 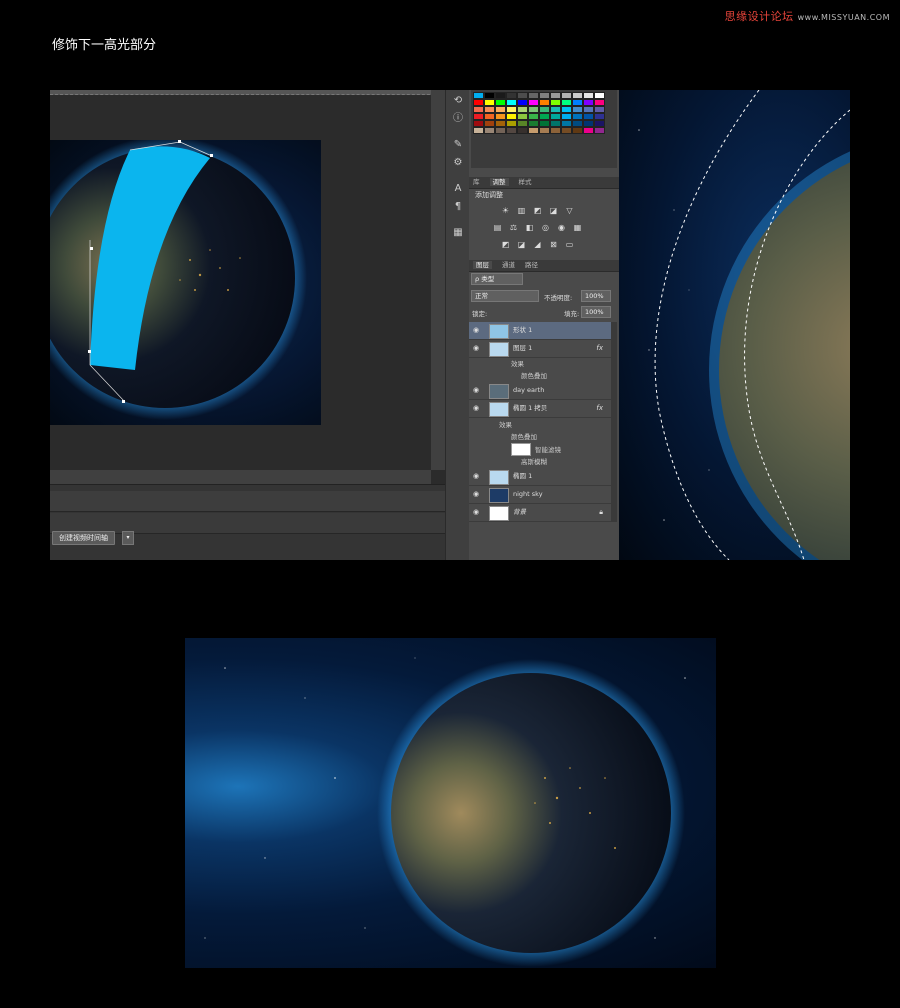 I want to click on tab-styles: 样式, so click(x=525, y=182).